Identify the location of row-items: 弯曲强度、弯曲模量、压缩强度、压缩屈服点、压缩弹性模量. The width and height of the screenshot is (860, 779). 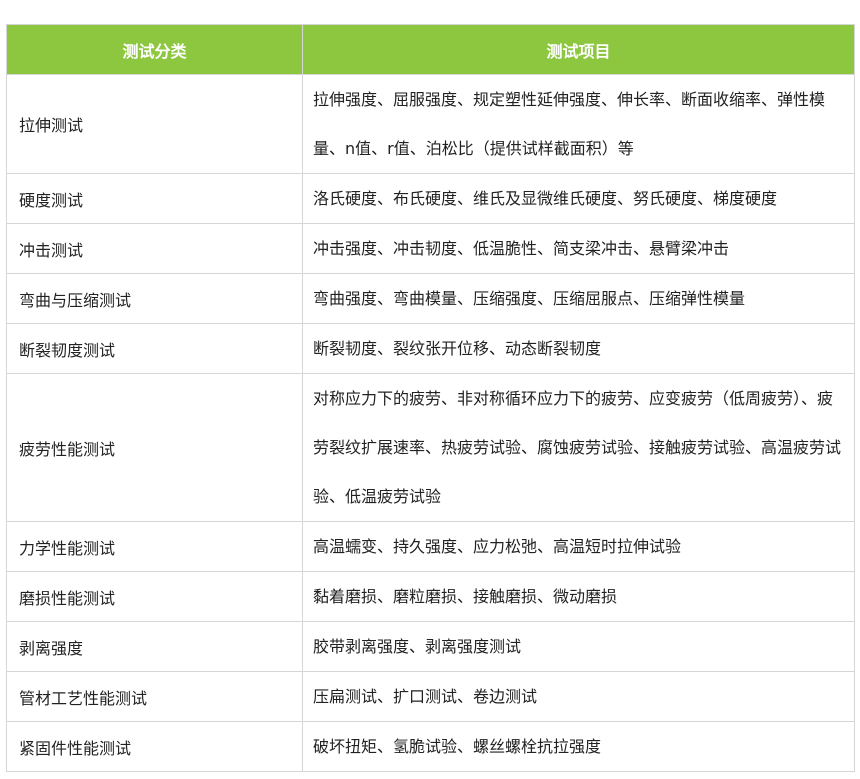
(578, 298).